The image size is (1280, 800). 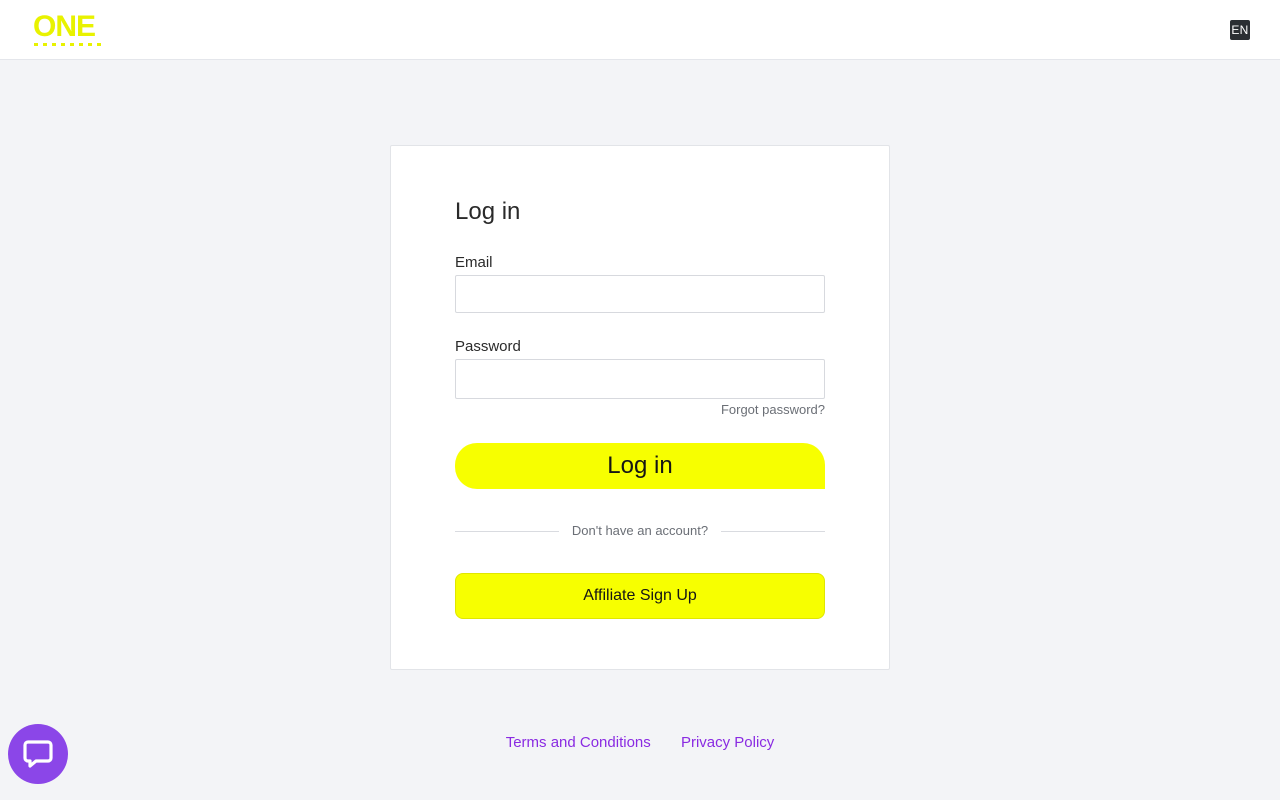 I want to click on login-title: Log in, so click(x=488, y=211).